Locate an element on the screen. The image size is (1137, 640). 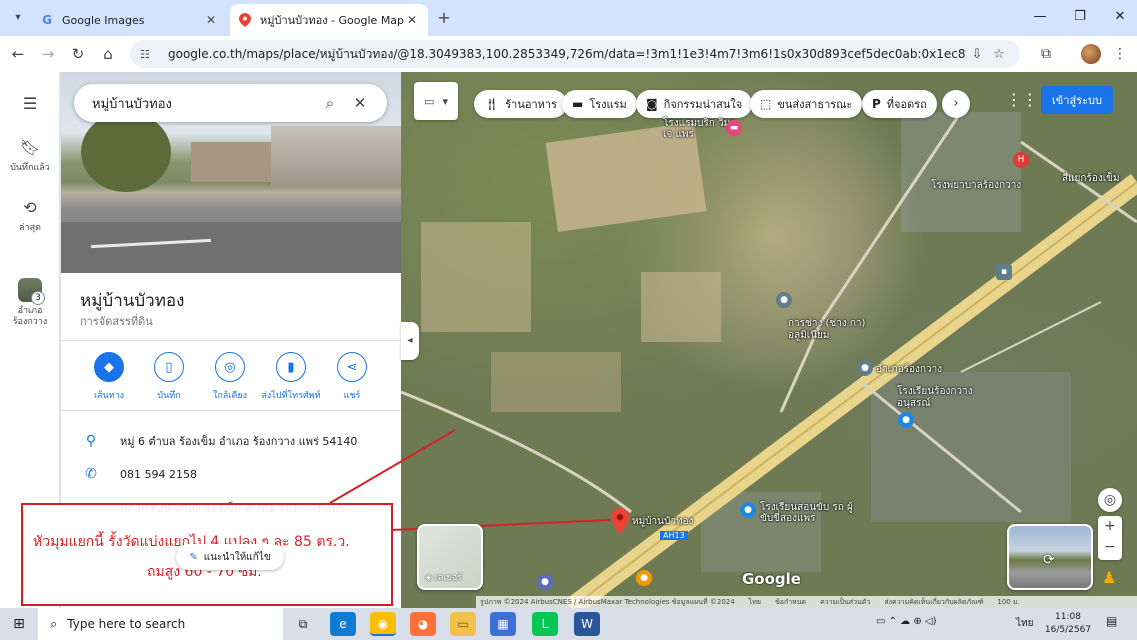
taskbar-search: ⌕ Type here to search is located at coordinates (160, 624).